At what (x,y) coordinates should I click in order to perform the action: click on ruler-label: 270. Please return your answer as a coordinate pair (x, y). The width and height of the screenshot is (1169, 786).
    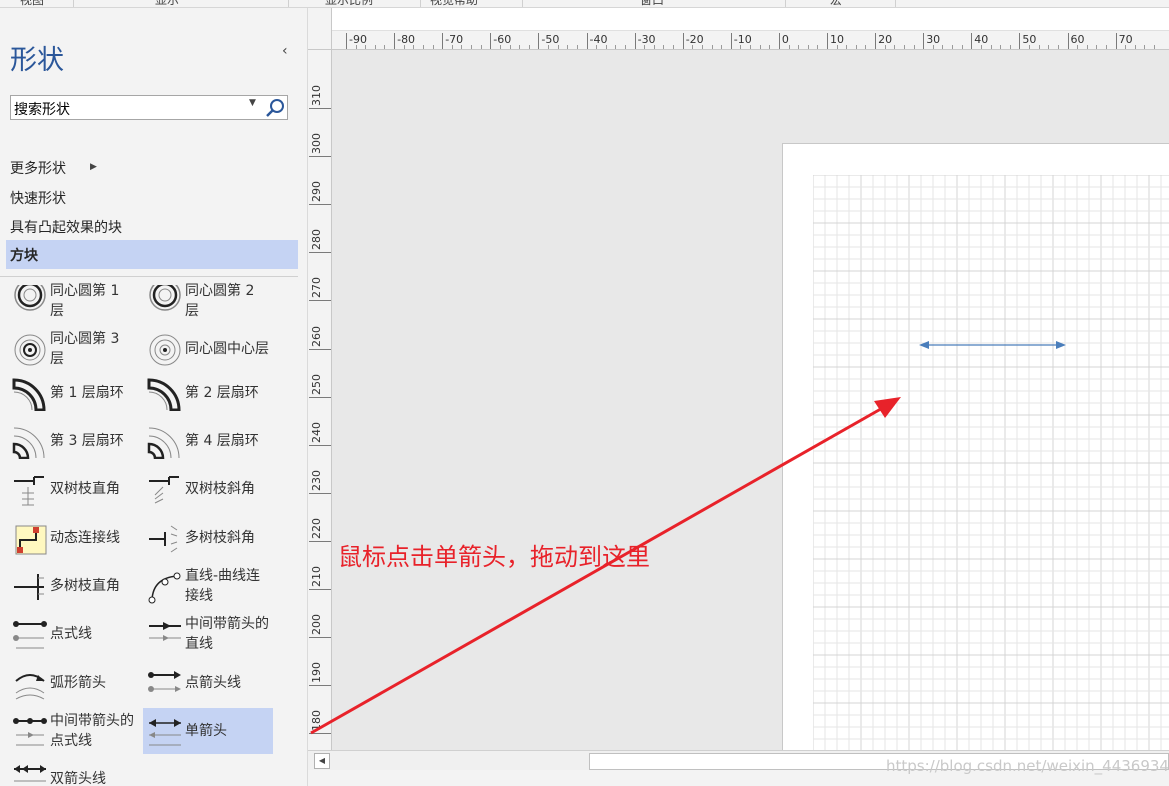
    Looking at the image, I should click on (316, 288).